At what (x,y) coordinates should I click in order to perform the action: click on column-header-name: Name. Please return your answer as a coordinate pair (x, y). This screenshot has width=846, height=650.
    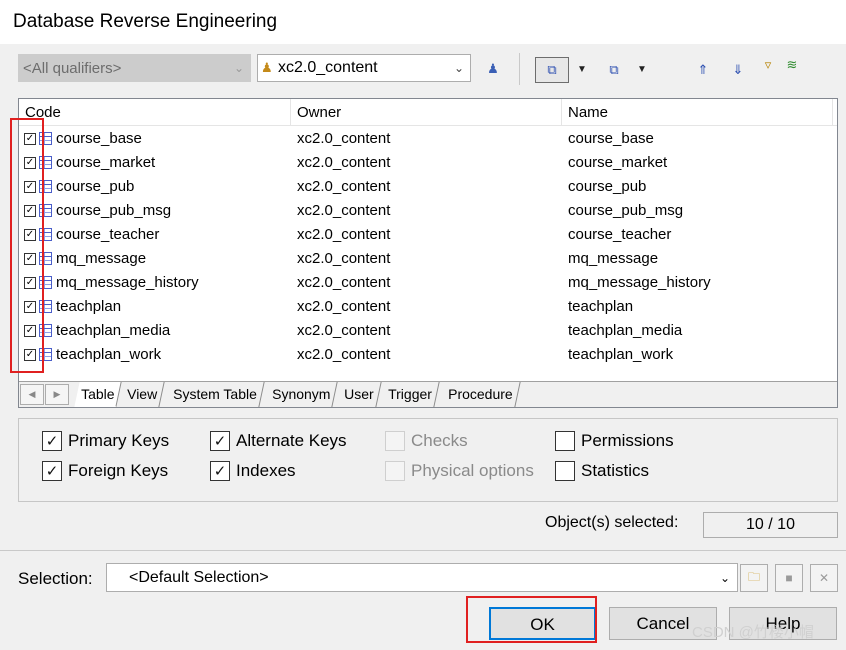
    Looking at the image, I should click on (697, 112).